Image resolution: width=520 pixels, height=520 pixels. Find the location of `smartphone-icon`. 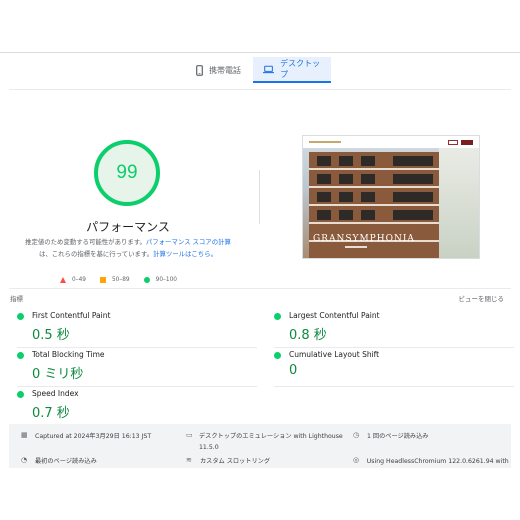

smartphone-icon is located at coordinates (199, 70).